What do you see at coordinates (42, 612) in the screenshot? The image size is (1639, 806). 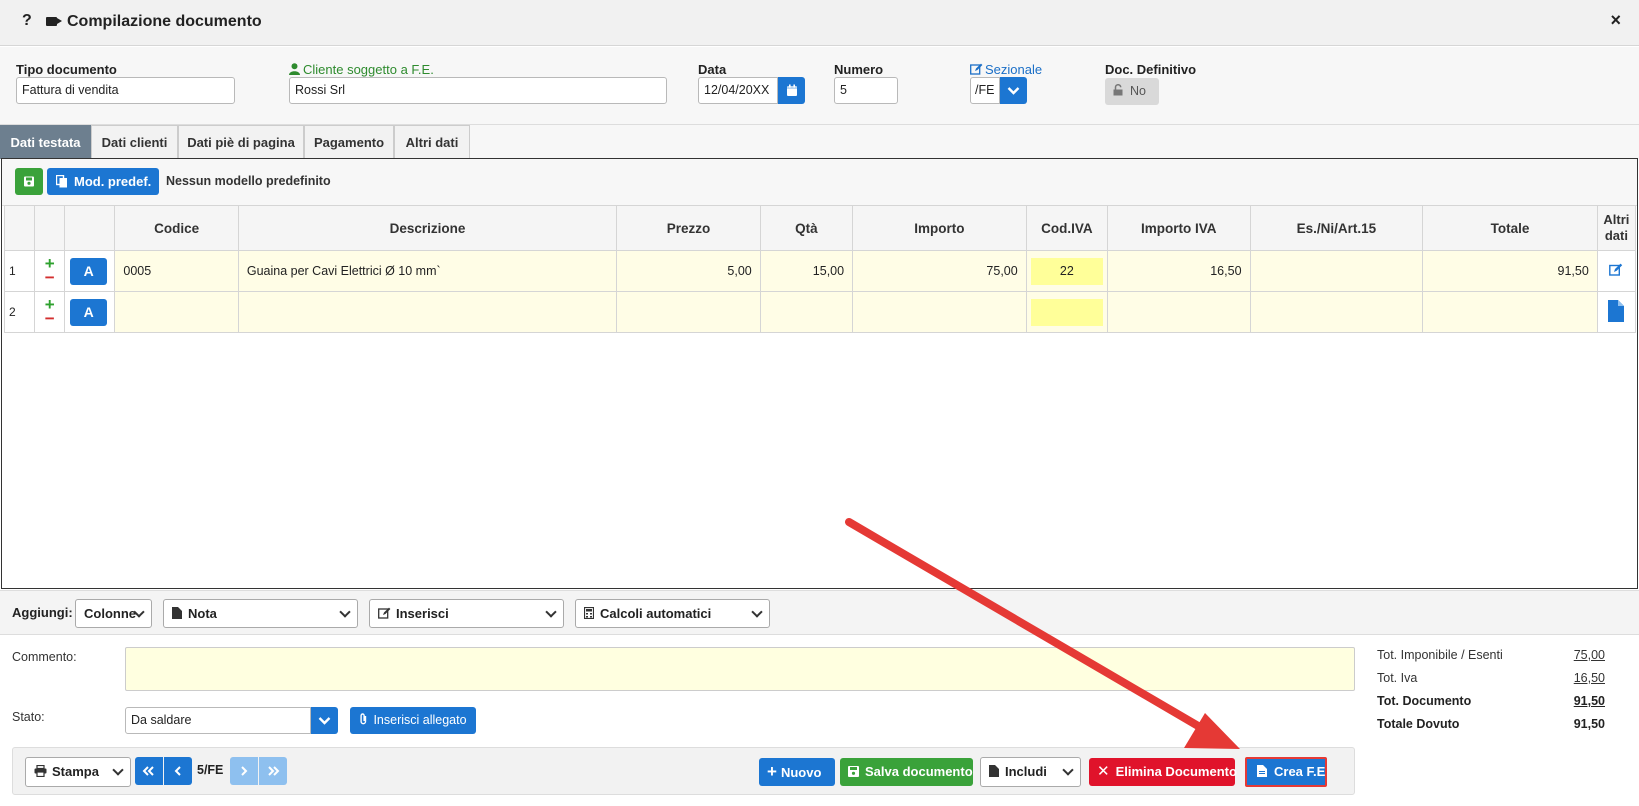 I see `aggiungi-label: Aggiungi:` at bounding box center [42, 612].